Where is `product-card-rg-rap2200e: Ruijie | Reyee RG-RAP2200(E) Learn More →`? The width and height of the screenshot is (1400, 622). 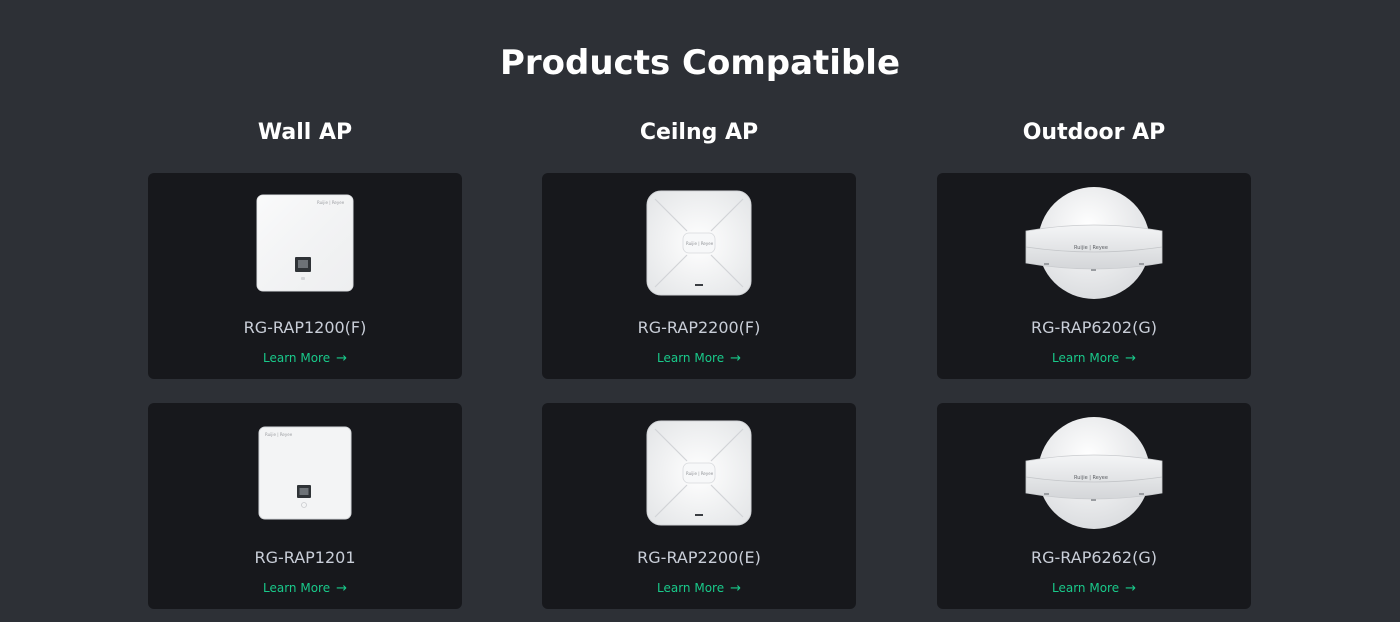 product-card-rg-rap2200e: Ruijie | Reyee RG-RAP2200(E) Learn More → is located at coordinates (699, 506).